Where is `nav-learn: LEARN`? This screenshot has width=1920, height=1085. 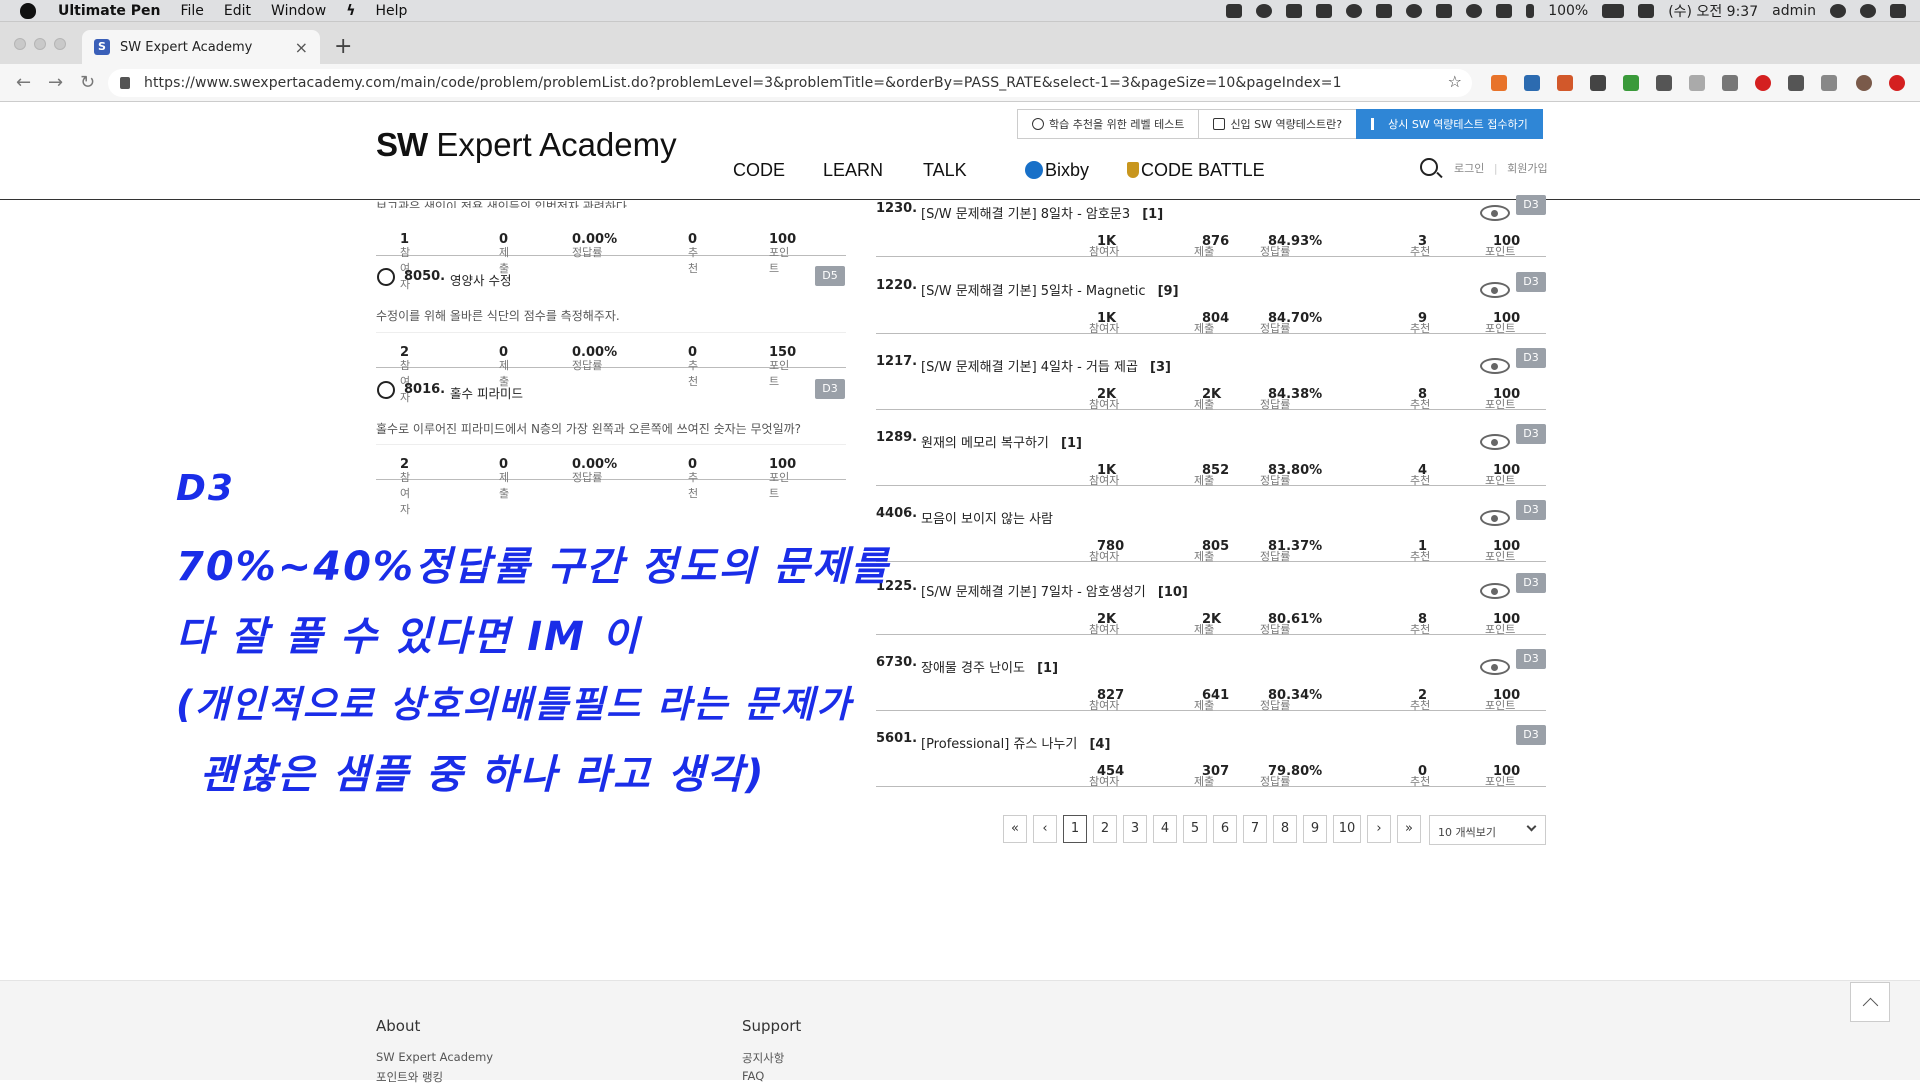 nav-learn: LEARN is located at coordinates (853, 170).